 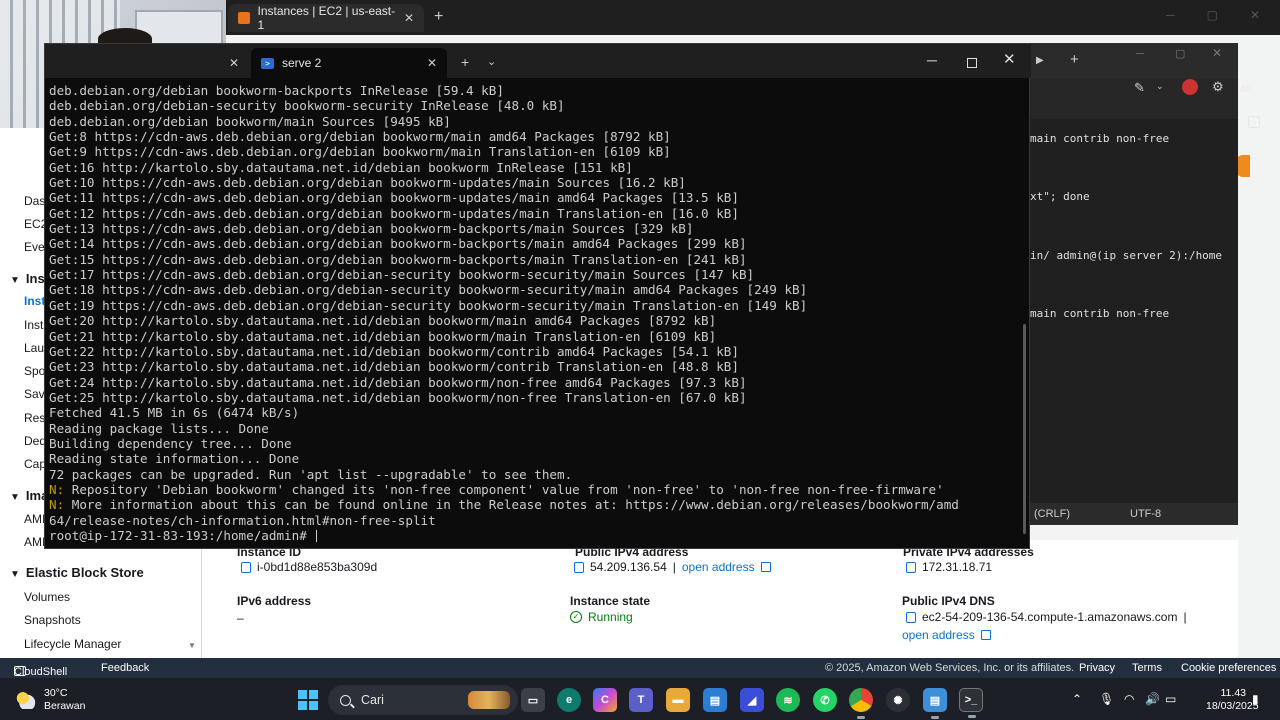 I want to click on sidebar-item-dashboard: Das, so click(x=34, y=201).